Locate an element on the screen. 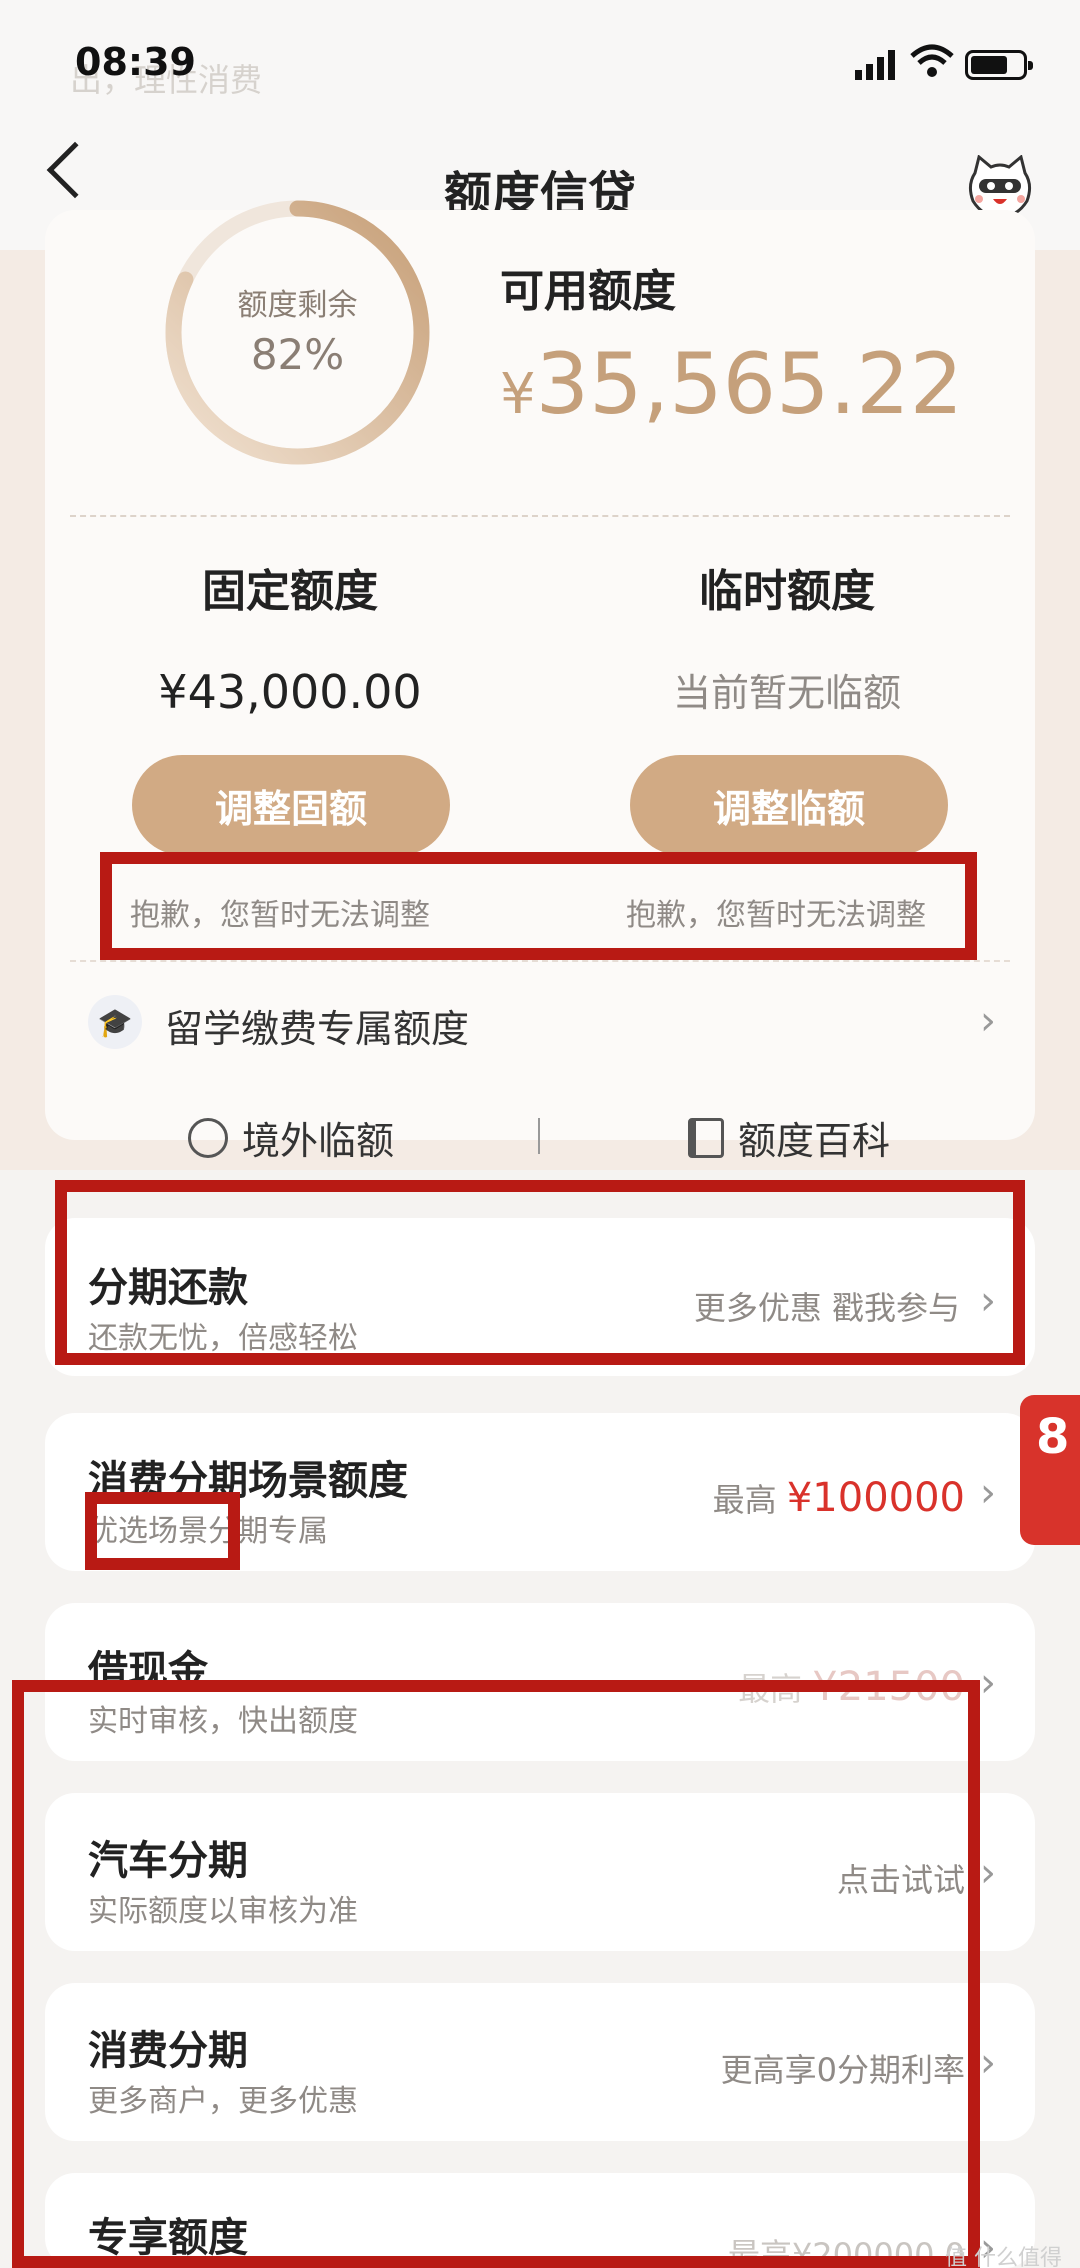 The image size is (1080, 2268). available-credit-label: 可用额度 is located at coordinates (588, 291).